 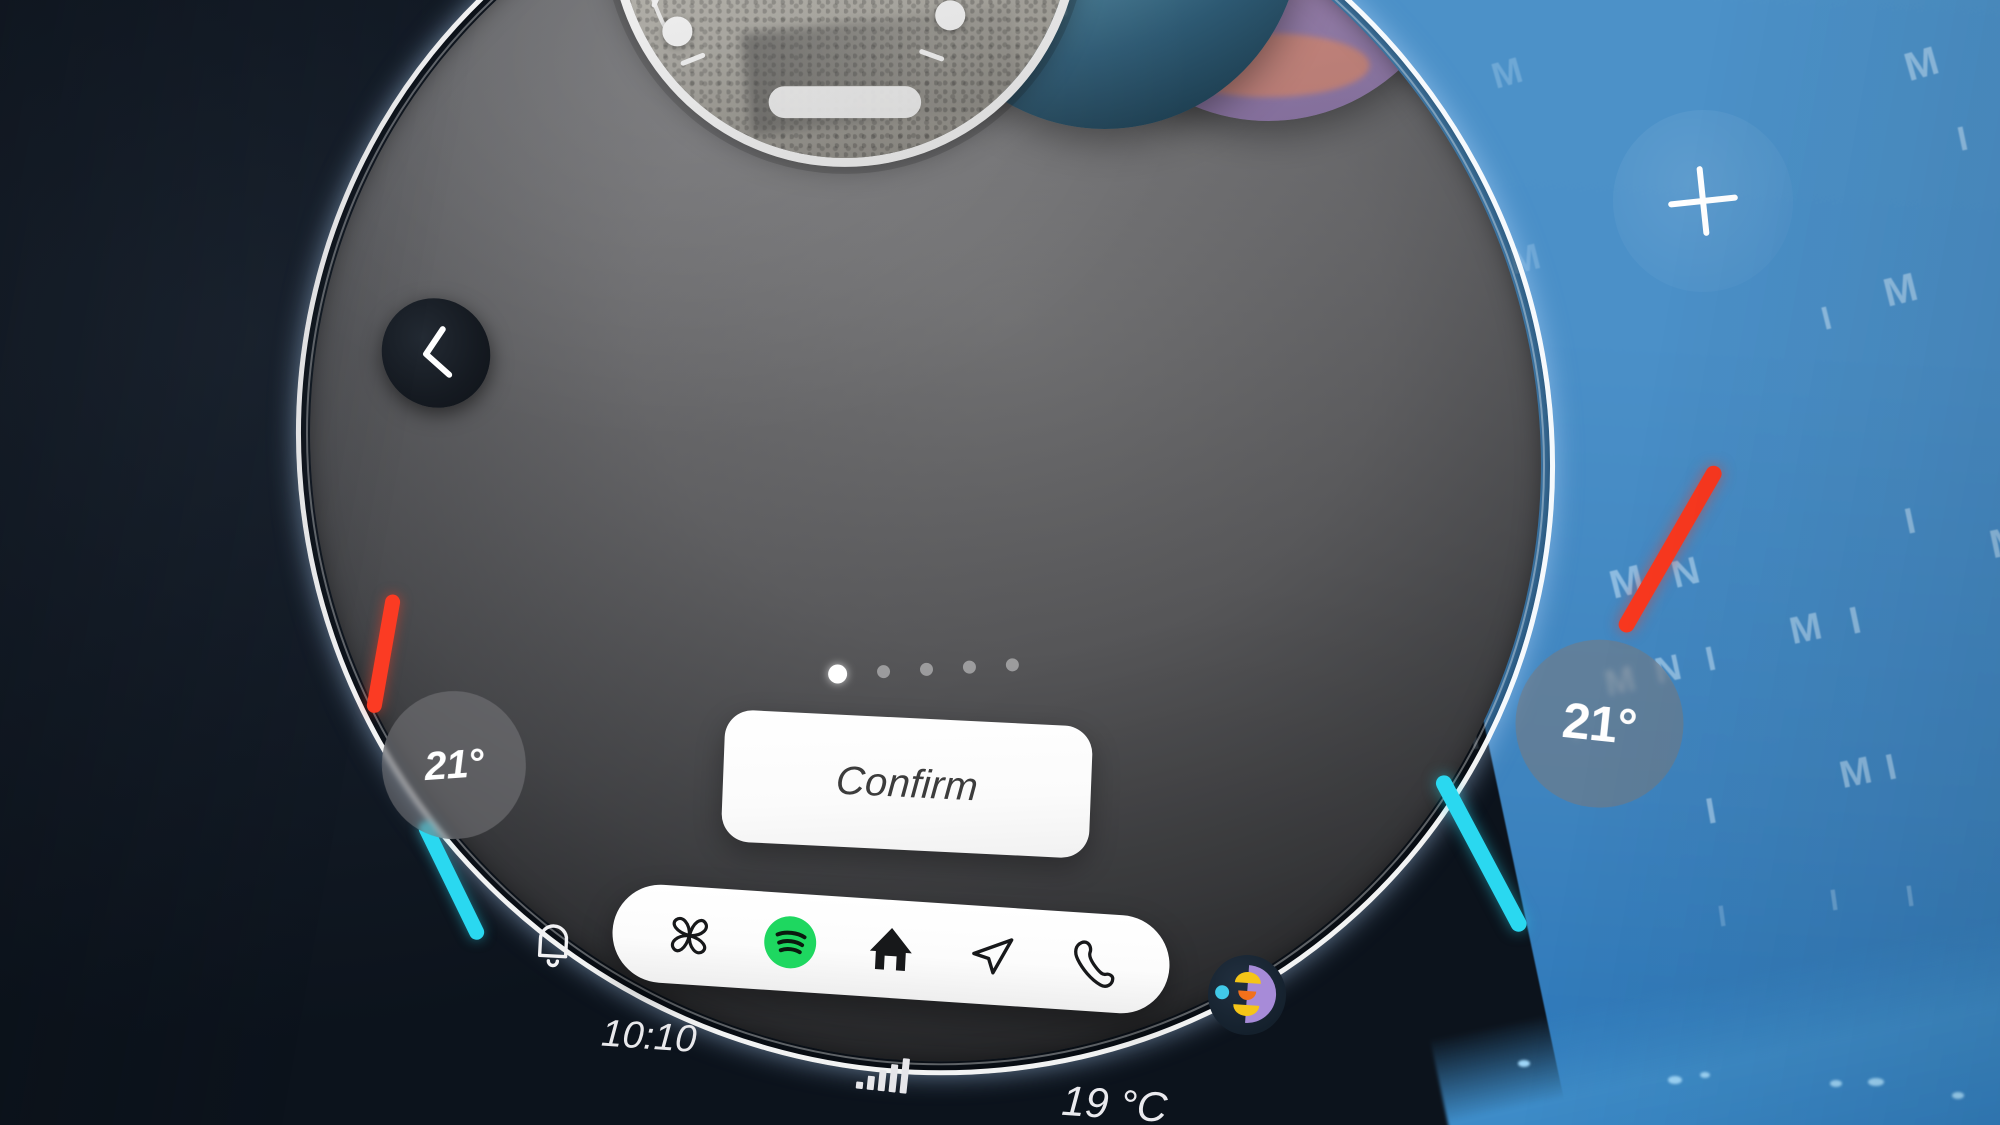 I want to click on status-outside-temperature: 19 °C, so click(x=1114, y=1100).